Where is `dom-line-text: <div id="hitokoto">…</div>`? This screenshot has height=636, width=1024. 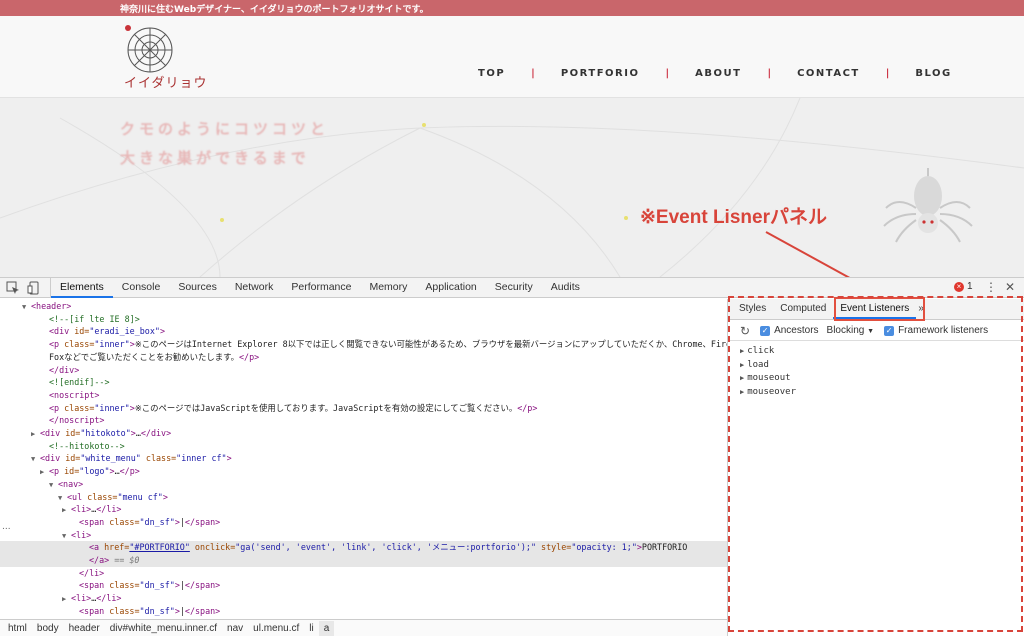
dom-line-text: <div id="hitokoto">…</div> is located at coordinates (106, 433).